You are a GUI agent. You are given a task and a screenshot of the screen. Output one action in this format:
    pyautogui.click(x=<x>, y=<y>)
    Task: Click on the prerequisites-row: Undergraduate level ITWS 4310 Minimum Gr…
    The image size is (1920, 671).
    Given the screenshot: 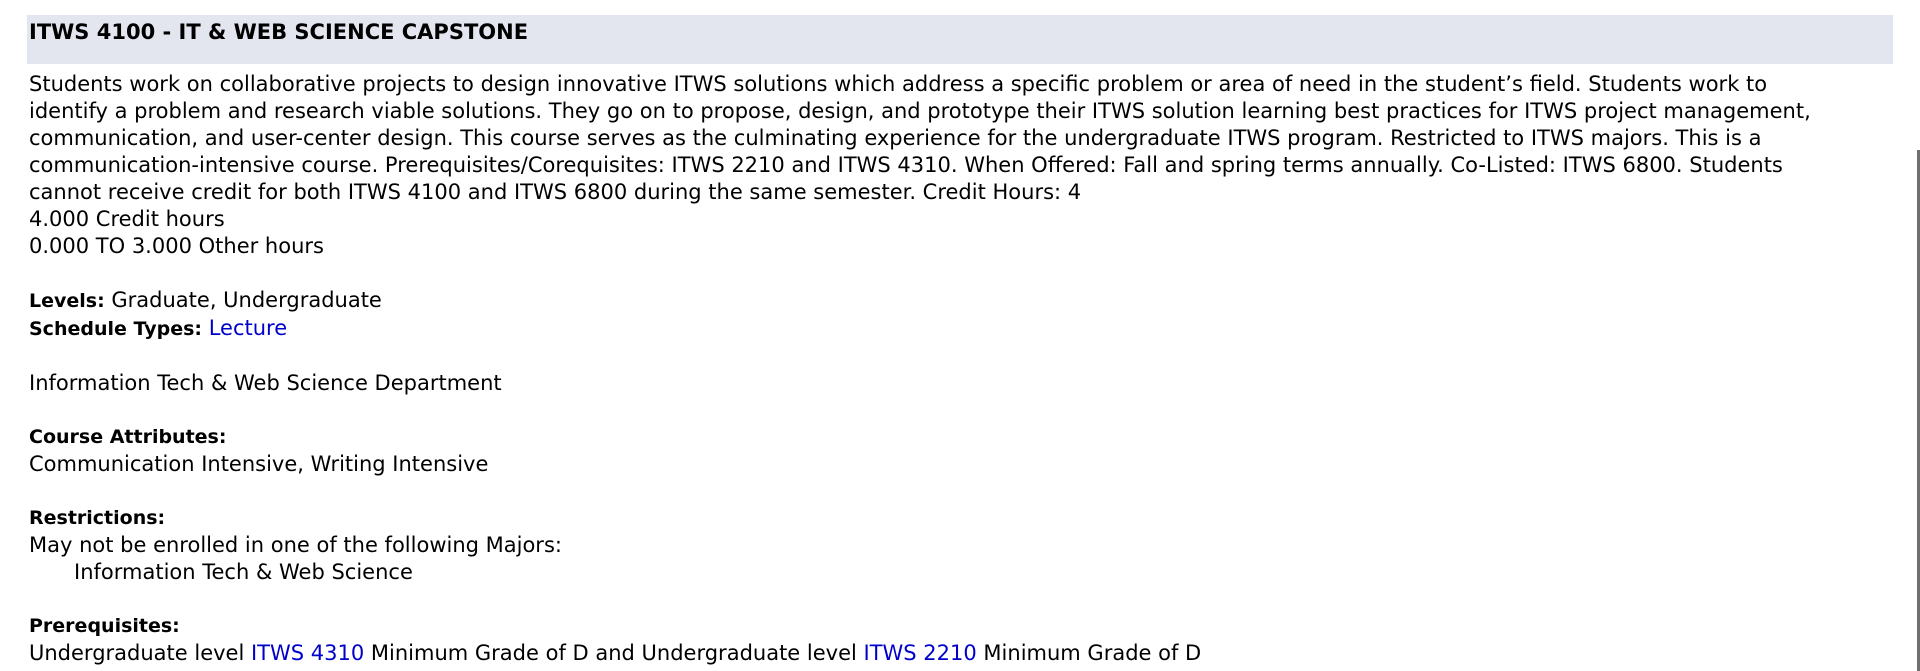 What is the action you would take?
    pyautogui.click(x=961, y=653)
    